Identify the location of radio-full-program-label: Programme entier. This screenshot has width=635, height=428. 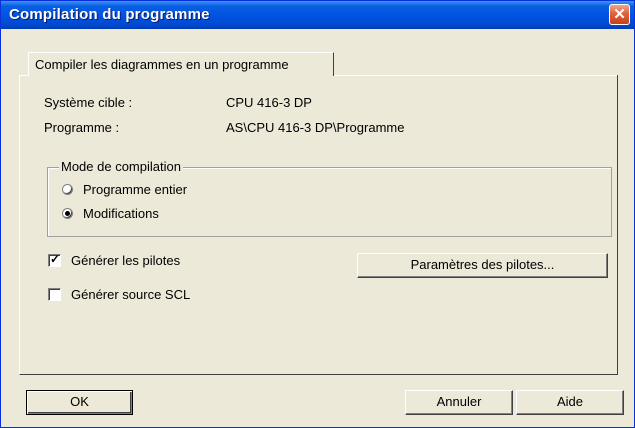
(135, 189).